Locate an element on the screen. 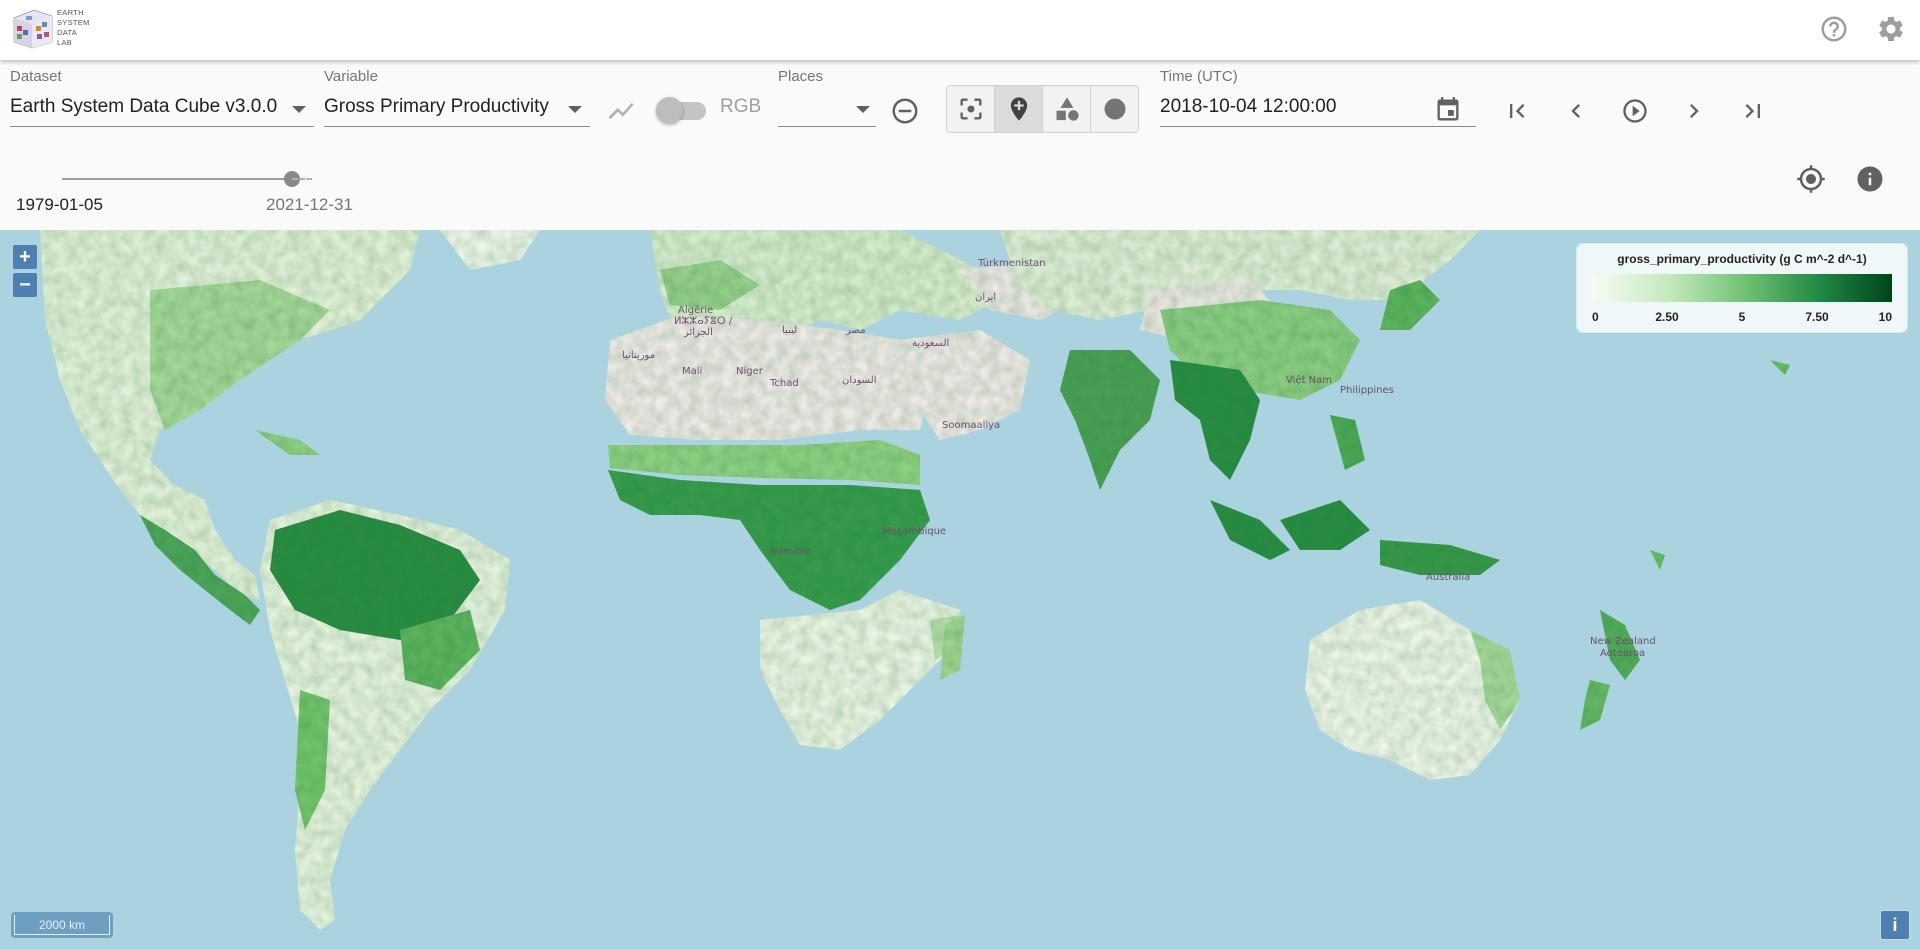 The image size is (1920, 949). locate-button is located at coordinates (1811, 179).